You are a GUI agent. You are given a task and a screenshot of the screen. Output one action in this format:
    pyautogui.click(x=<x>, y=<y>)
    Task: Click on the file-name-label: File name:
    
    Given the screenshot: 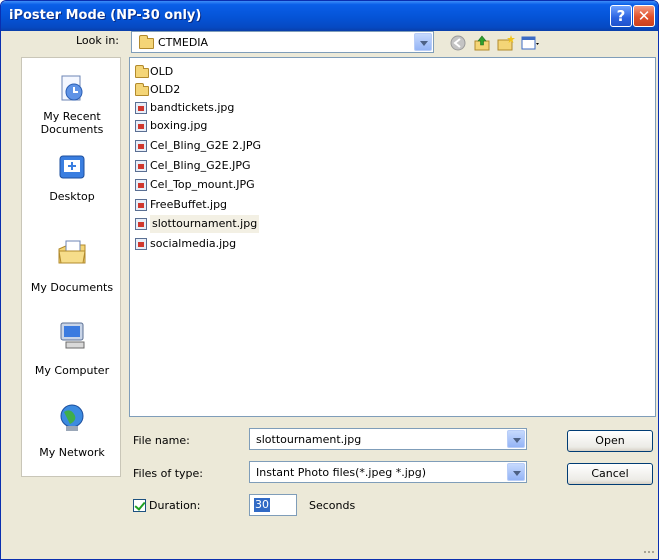 What is the action you would take?
    pyautogui.click(x=161, y=440)
    